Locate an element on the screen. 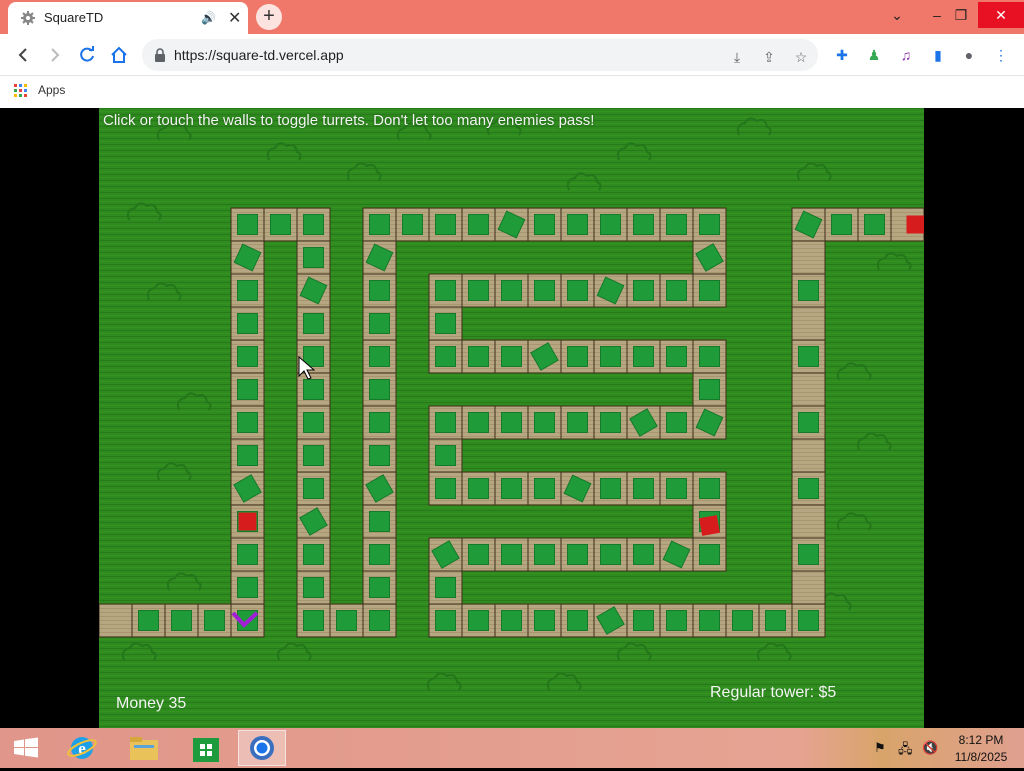 The width and height of the screenshot is (1024, 771). close-window-button: ✕ is located at coordinates (1001, 15).